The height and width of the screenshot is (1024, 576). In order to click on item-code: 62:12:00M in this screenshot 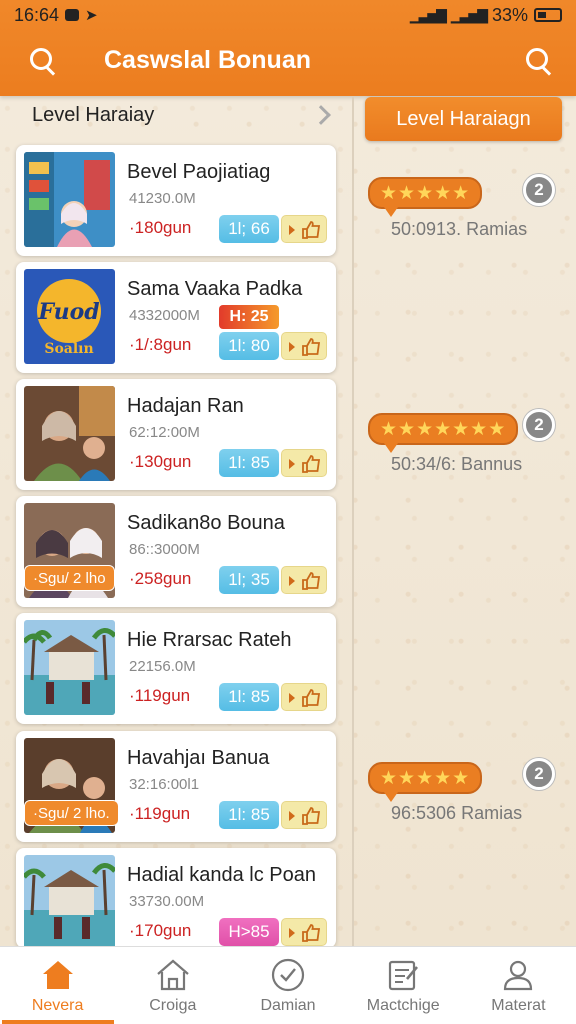, I will do `click(164, 432)`.